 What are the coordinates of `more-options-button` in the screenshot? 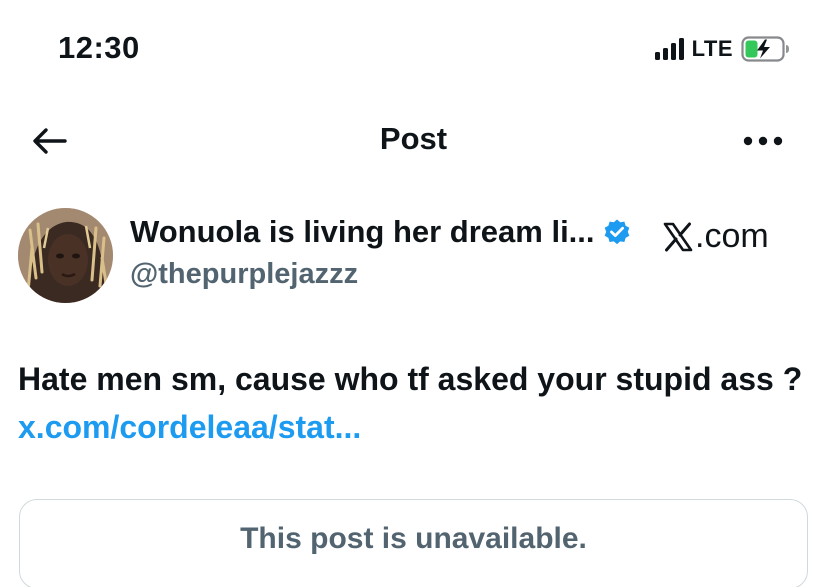 It's located at (763, 141).